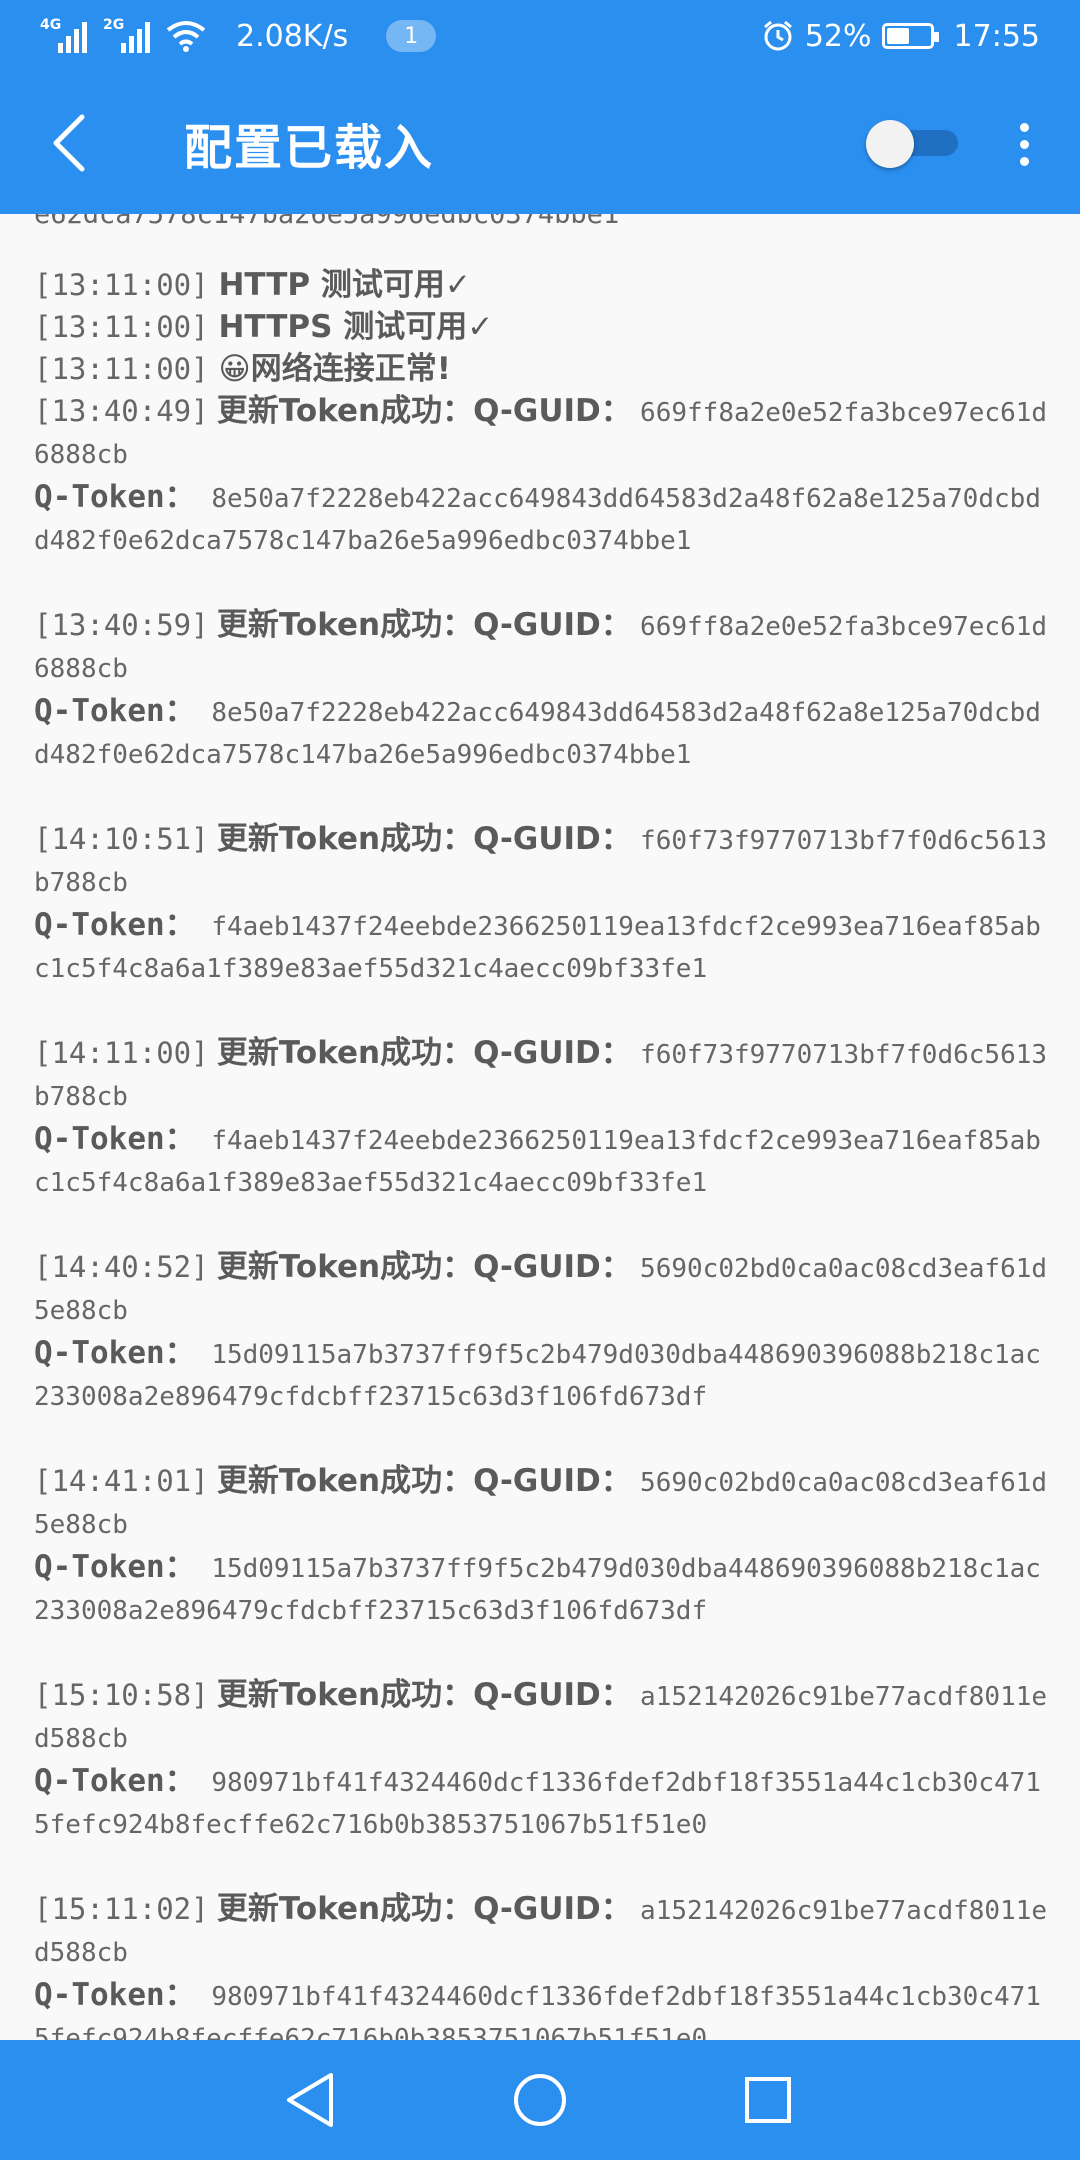 The width and height of the screenshot is (1080, 2160). I want to click on nav-home-button, so click(540, 2100).